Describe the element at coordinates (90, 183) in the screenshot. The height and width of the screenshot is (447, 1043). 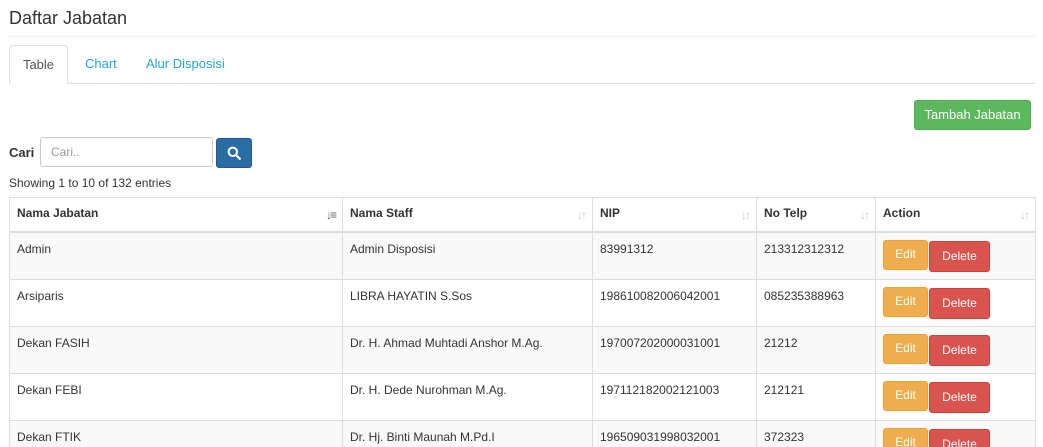
I see `entries-info: Showing 1 to 10 of 132 entries` at that location.